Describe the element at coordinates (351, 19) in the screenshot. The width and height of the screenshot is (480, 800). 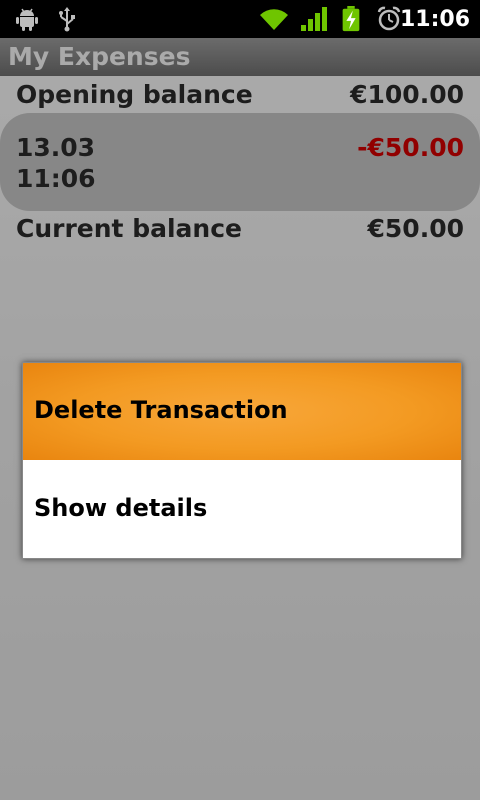
I see `battery-charging-icon` at that location.